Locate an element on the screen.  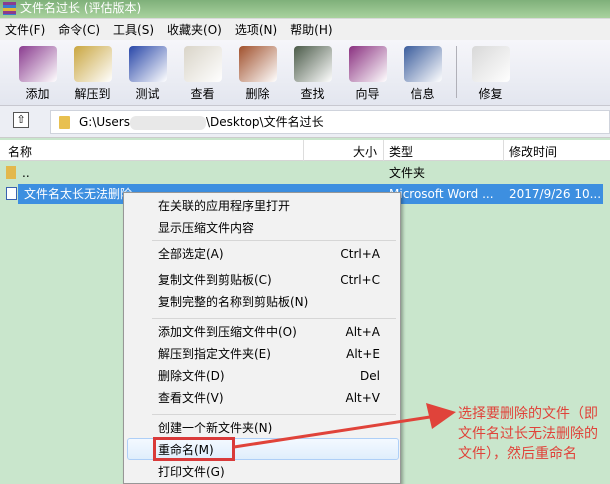
add-archive-icon is located at coordinates (37, 64).